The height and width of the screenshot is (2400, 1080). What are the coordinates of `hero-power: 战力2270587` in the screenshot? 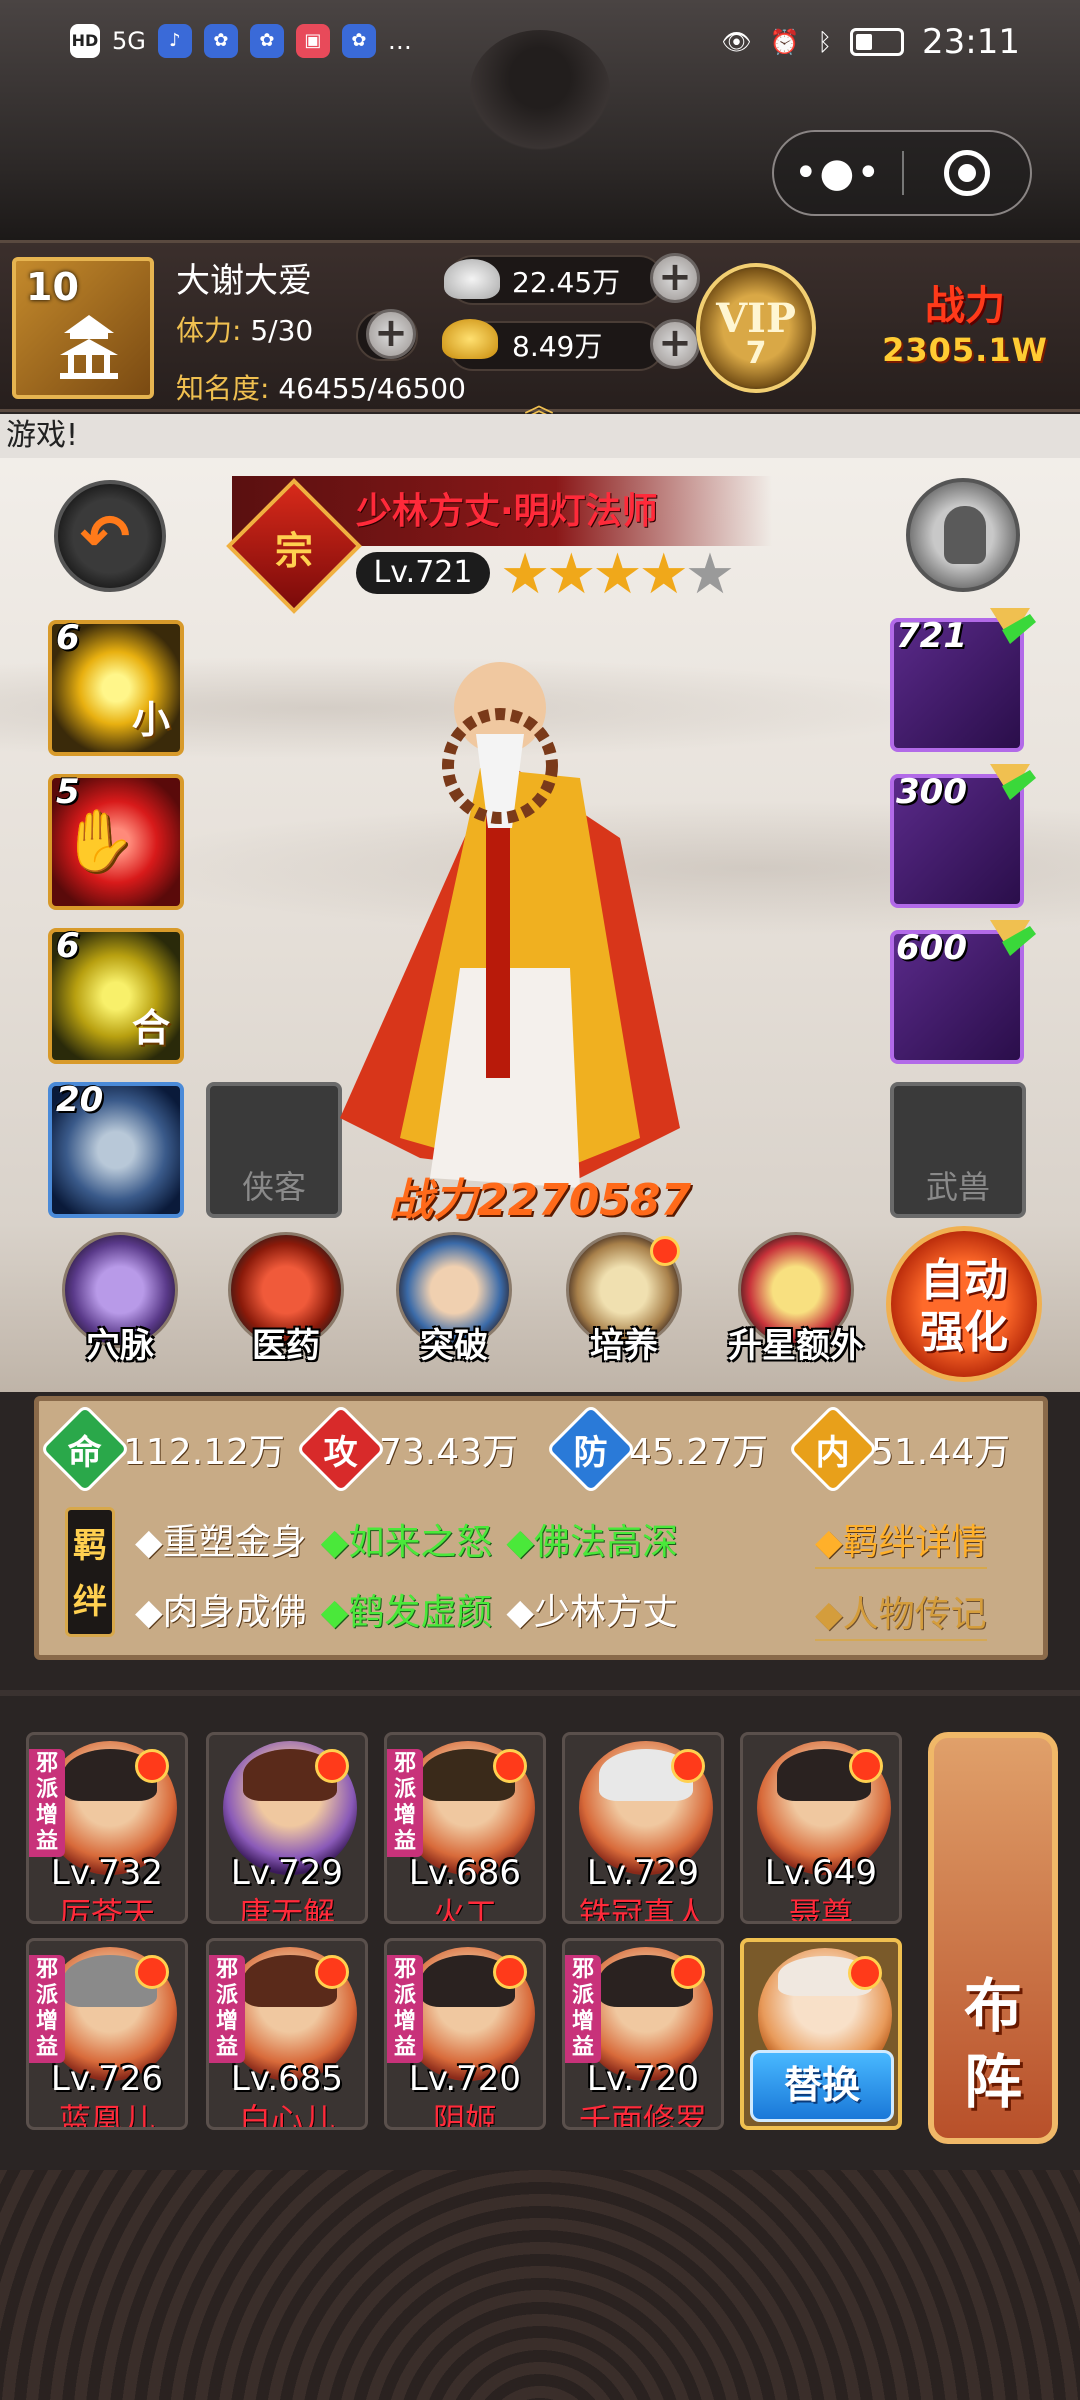 It's located at (540, 1195).